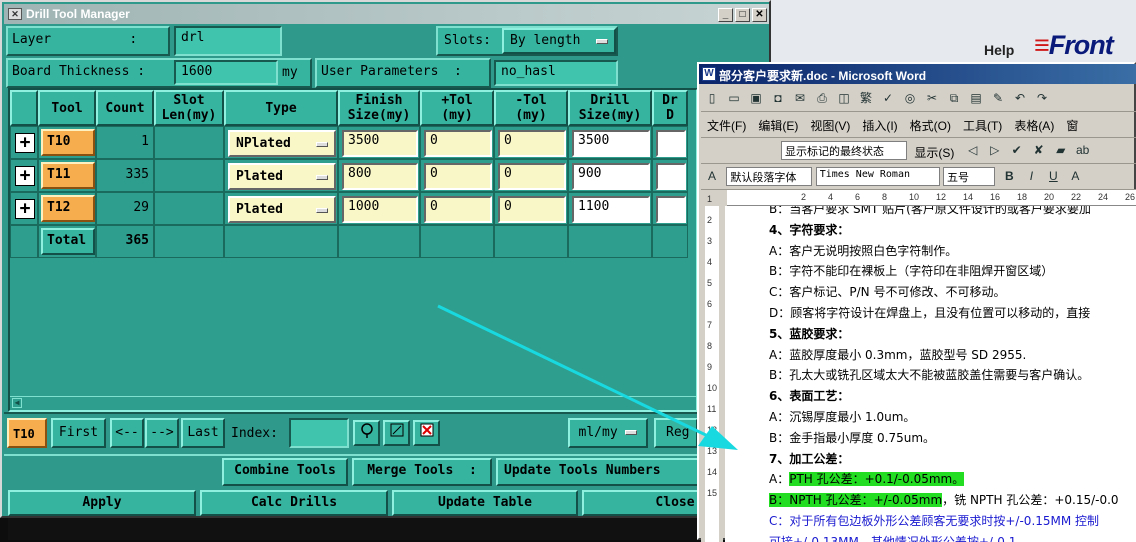 This screenshot has height=542, width=1136. I want to click on horizontal-scrollbar: ◀, so click(353, 403).